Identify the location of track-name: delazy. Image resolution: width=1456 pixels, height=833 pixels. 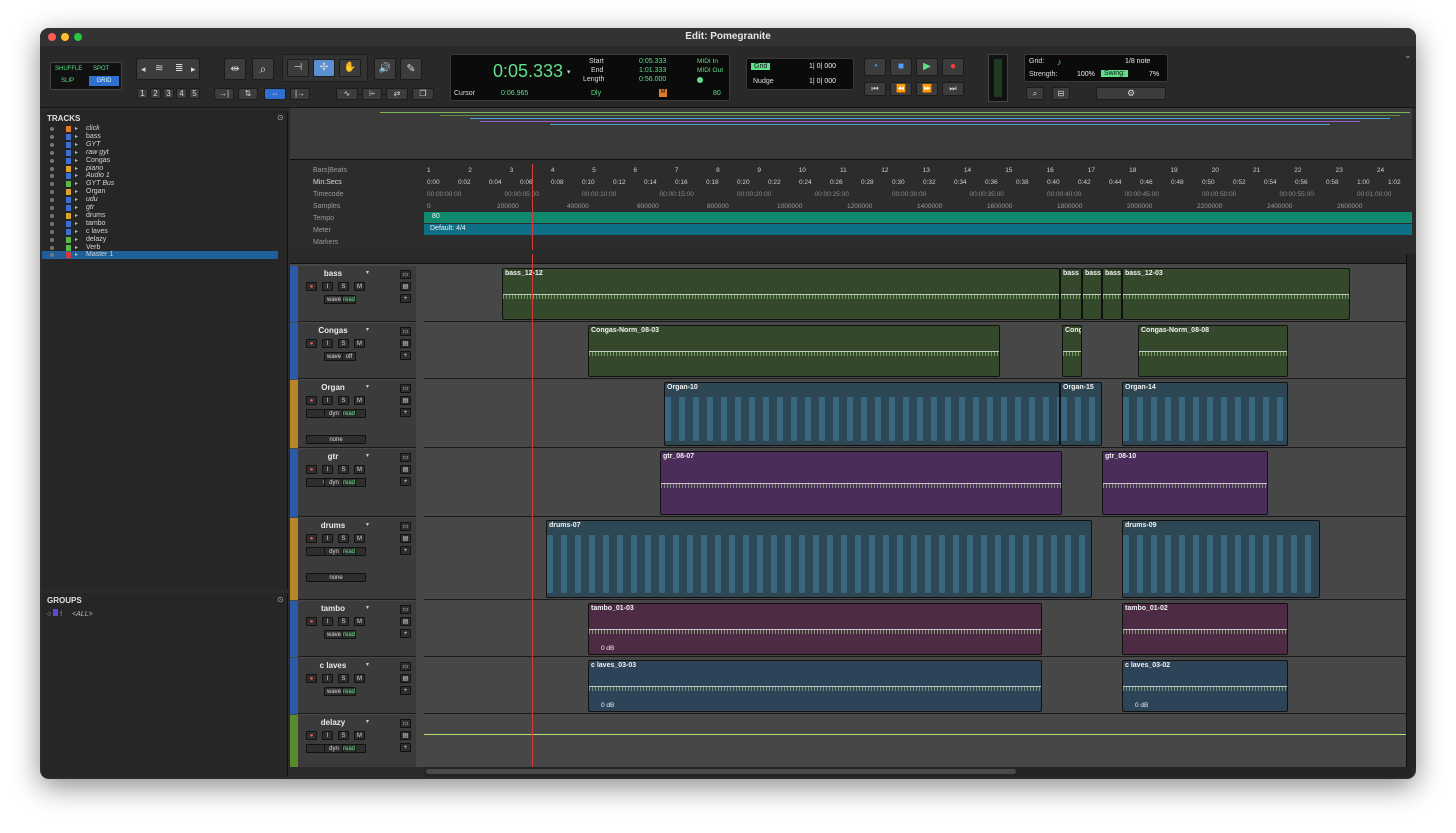
(333, 722).